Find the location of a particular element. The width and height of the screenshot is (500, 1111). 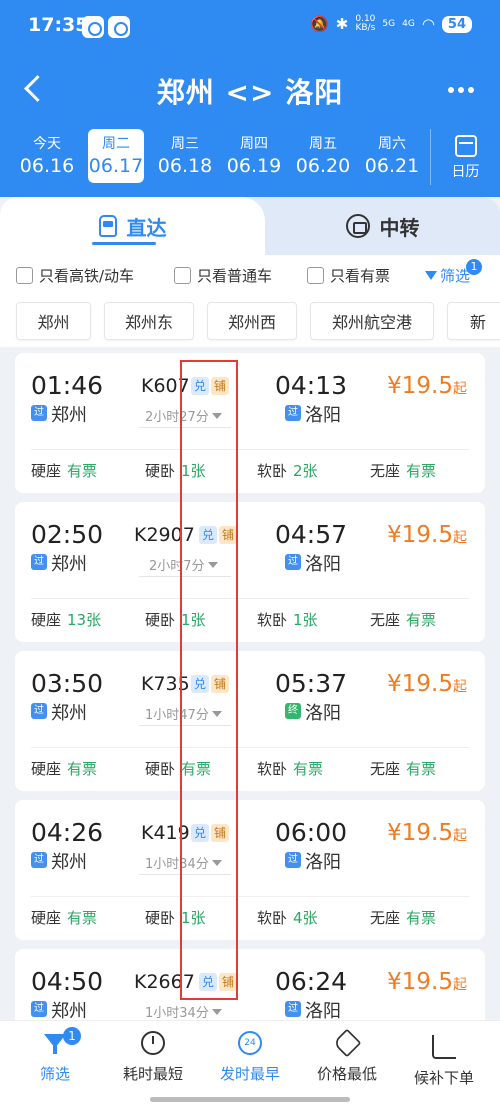

nav-shortest-duration: 耗时最短 is located at coordinates (153, 1060).